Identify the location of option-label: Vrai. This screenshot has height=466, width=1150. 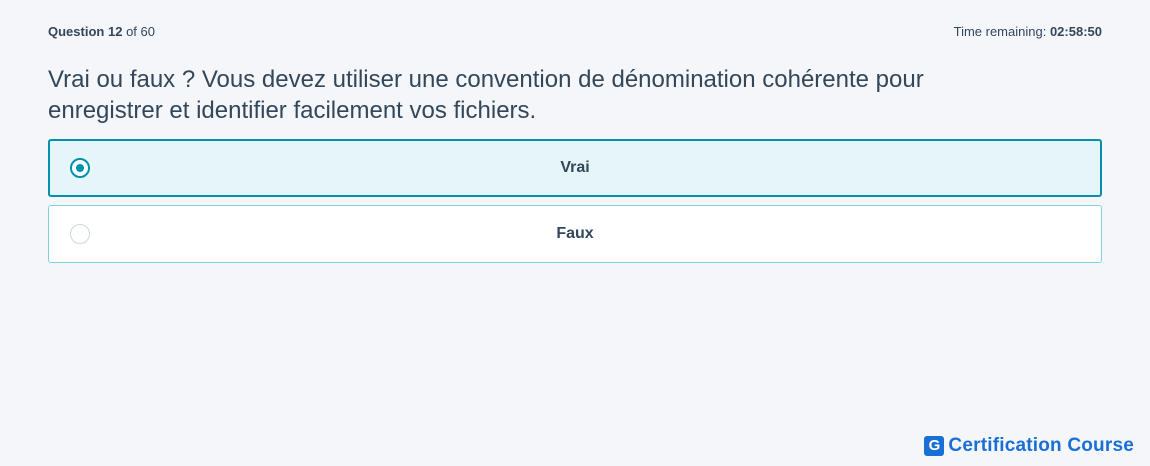
(575, 167).